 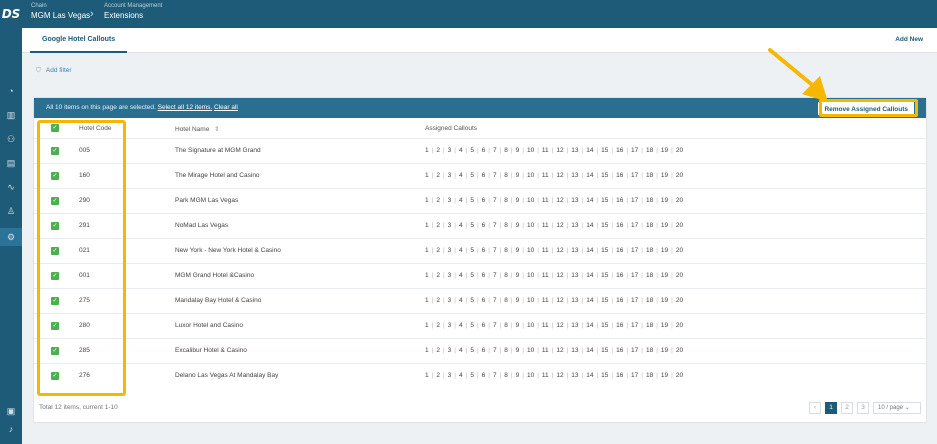 What do you see at coordinates (831, 408) in the screenshot?
I see `page-1-button: 1` at bounding box center [831, 408].